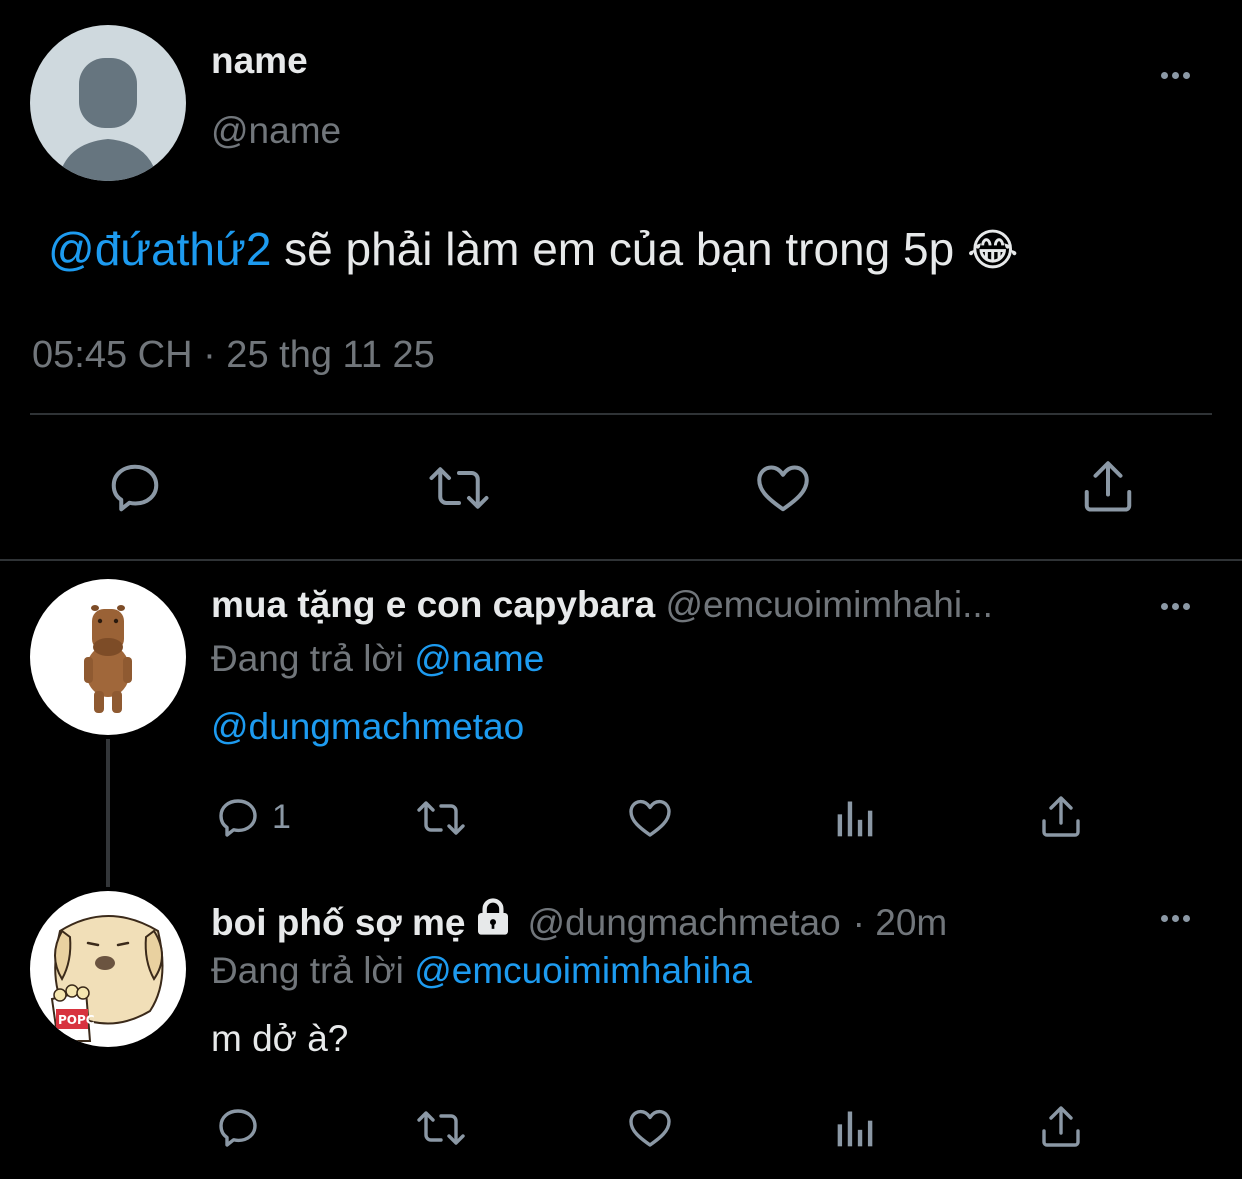 Image resolution: width=1242 pixels, height=1179 pixels. Describe the element at coordinates (683, 923) in the screenshot. I see `handle: @dungmachmetao` at that location.